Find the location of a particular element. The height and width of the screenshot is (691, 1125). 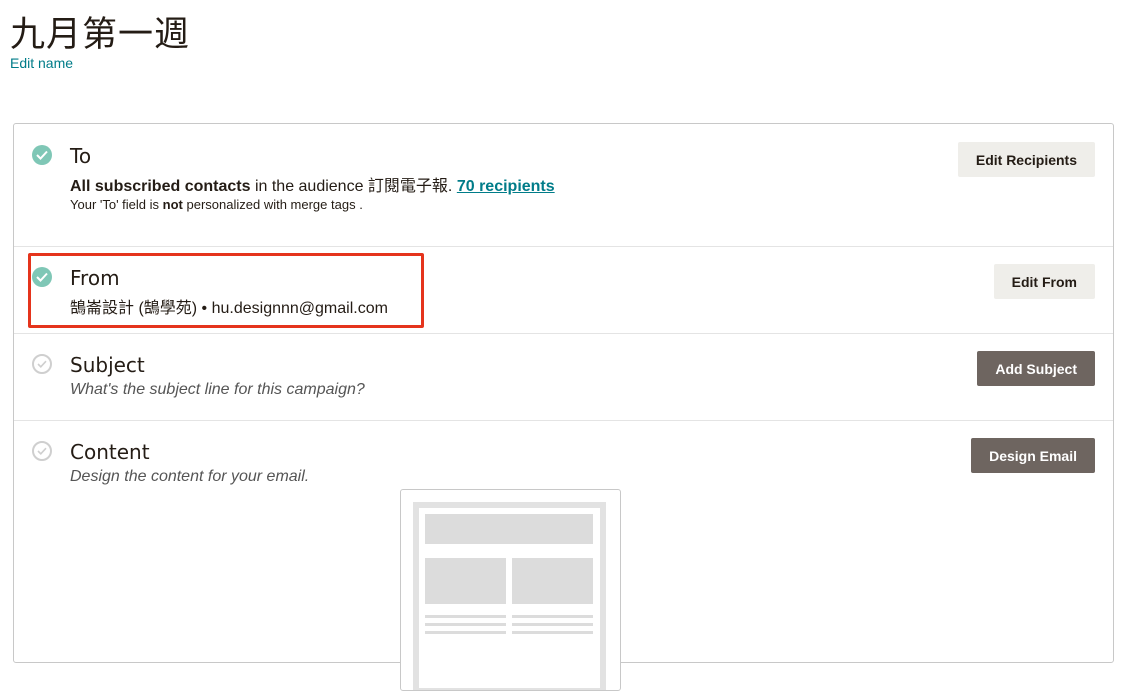

design-email-button: Design Email is located at coordinates (1033, 455).